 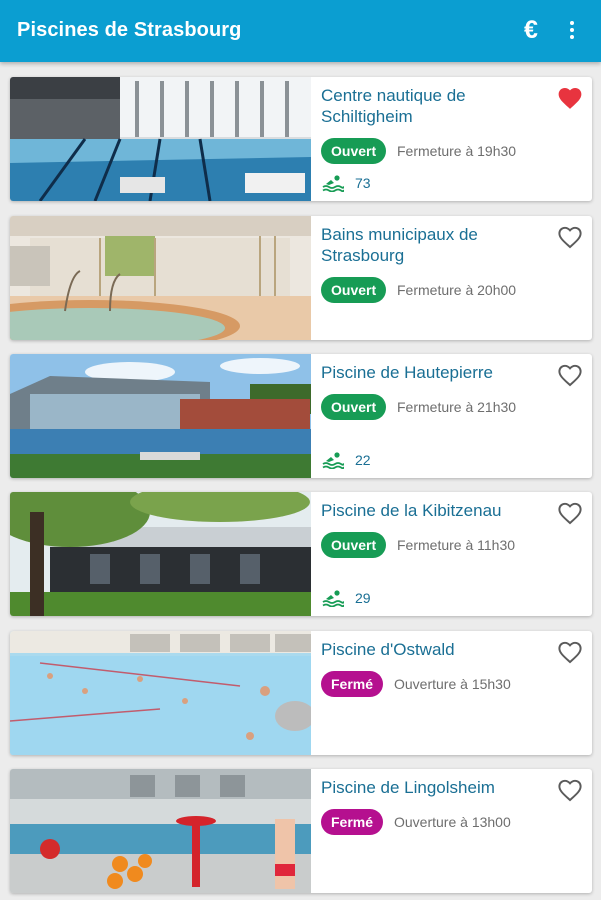 I want to click on visitor-count: 73, so click(x=363, y=183).